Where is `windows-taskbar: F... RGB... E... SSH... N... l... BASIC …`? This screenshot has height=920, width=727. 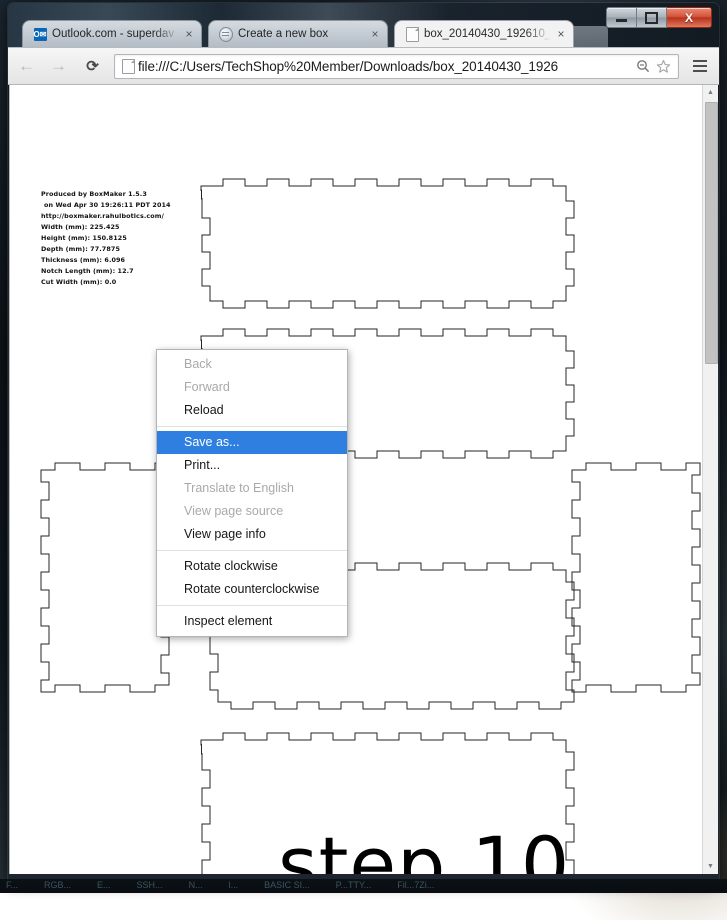
windows-taskbar: F... RGB... E... SSH... N... l... BASIC … is located at coordinates (363, 886).